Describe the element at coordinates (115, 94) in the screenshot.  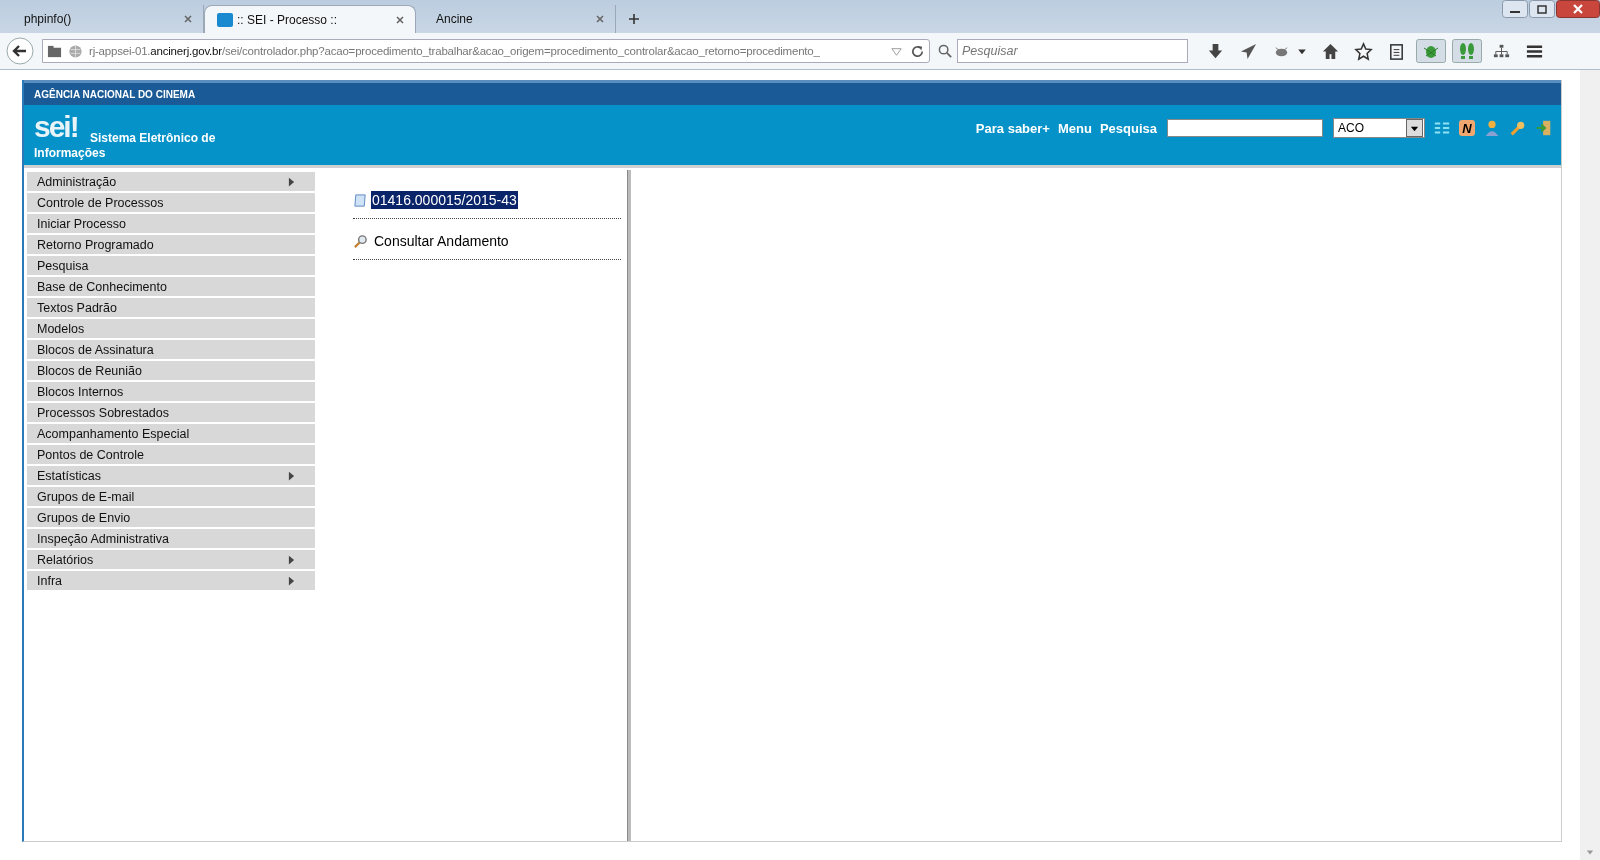
I see `agency-name: AGÊNCIA NACIONAL DO CINEMA` at that location.